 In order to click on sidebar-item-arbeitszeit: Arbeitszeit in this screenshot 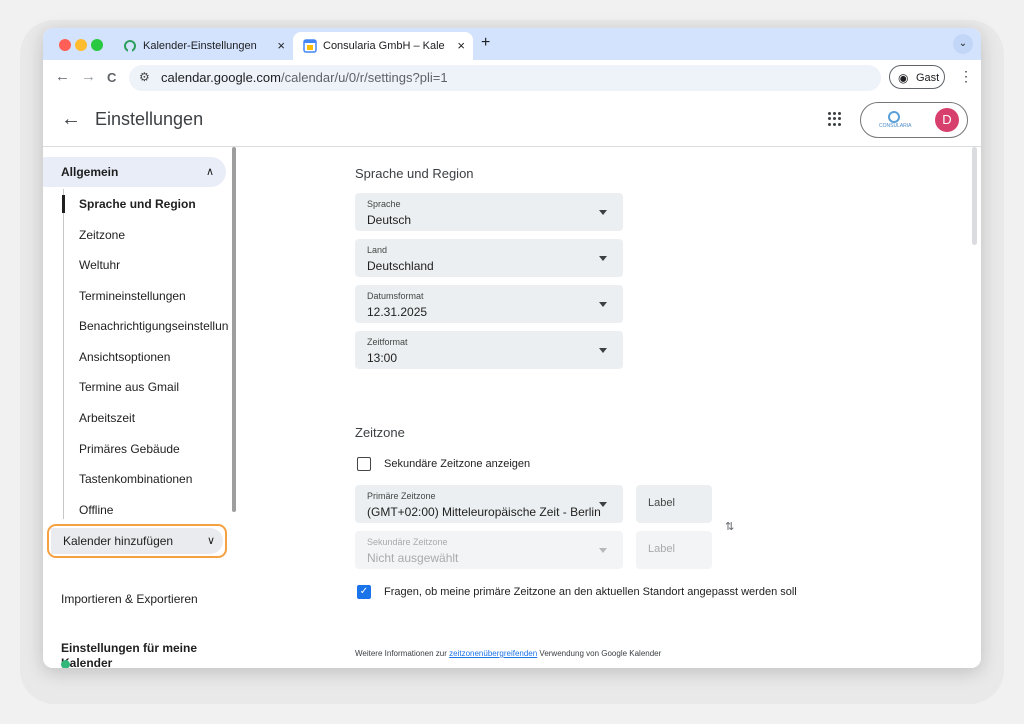, I will do `click(154, 418)`.